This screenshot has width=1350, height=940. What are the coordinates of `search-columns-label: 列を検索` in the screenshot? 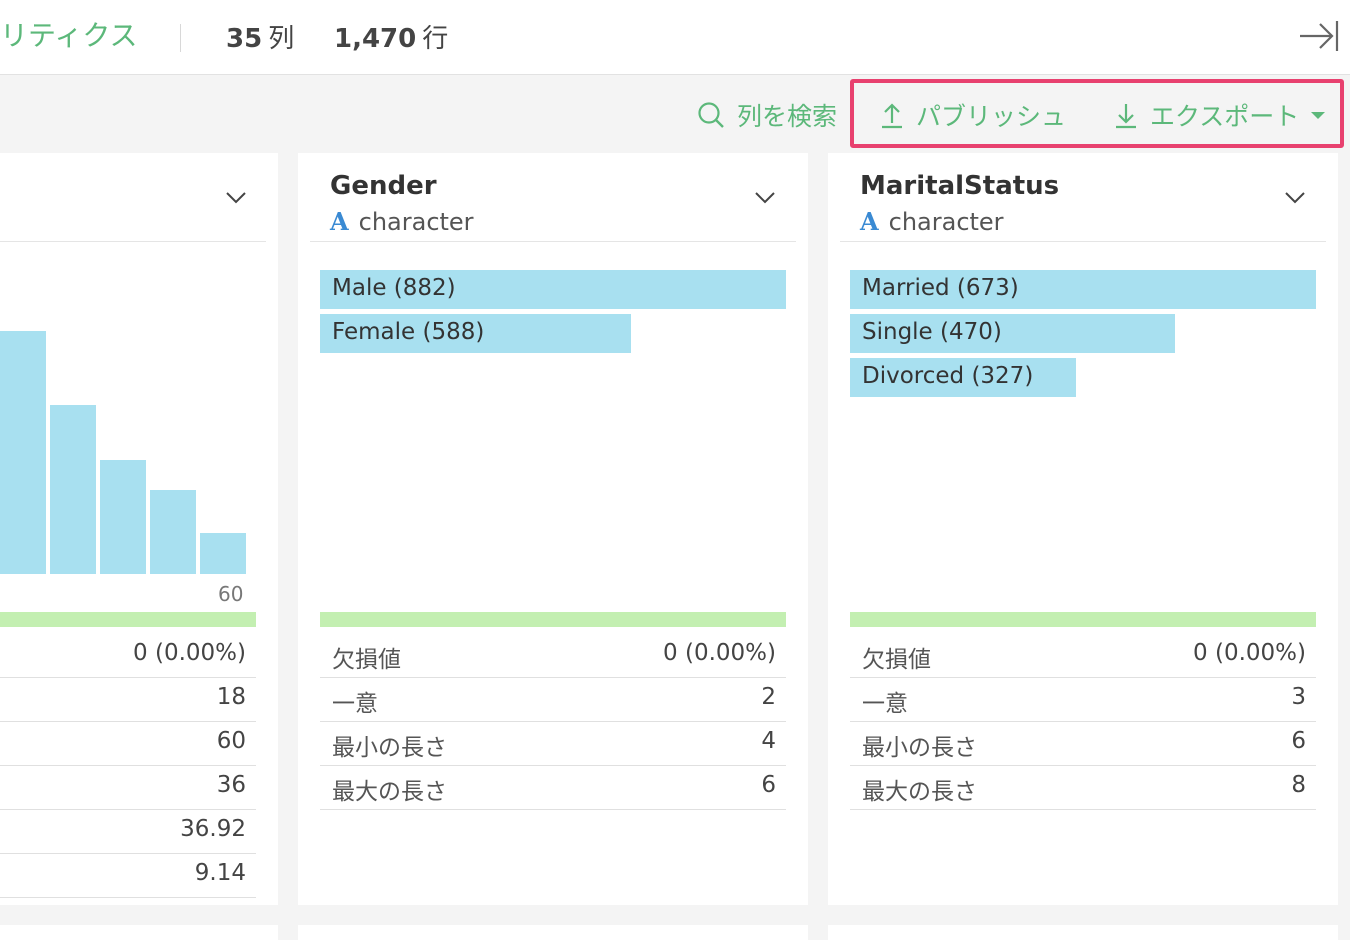 It's located at (787, 116).